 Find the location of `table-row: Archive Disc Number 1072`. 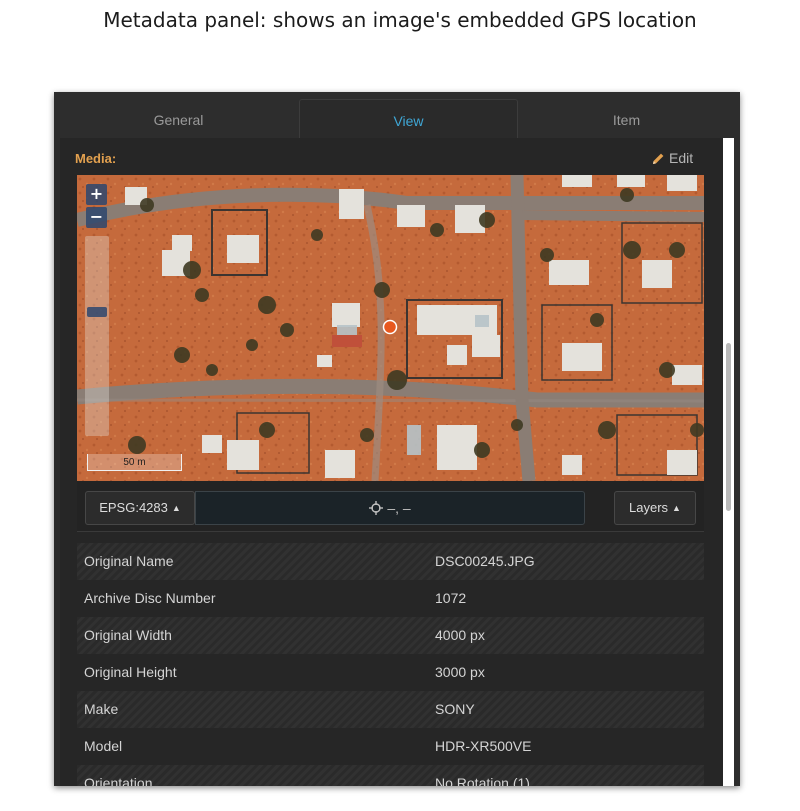

table-row: Archive Disc Number 1072 is located at coordinates (390, 598).